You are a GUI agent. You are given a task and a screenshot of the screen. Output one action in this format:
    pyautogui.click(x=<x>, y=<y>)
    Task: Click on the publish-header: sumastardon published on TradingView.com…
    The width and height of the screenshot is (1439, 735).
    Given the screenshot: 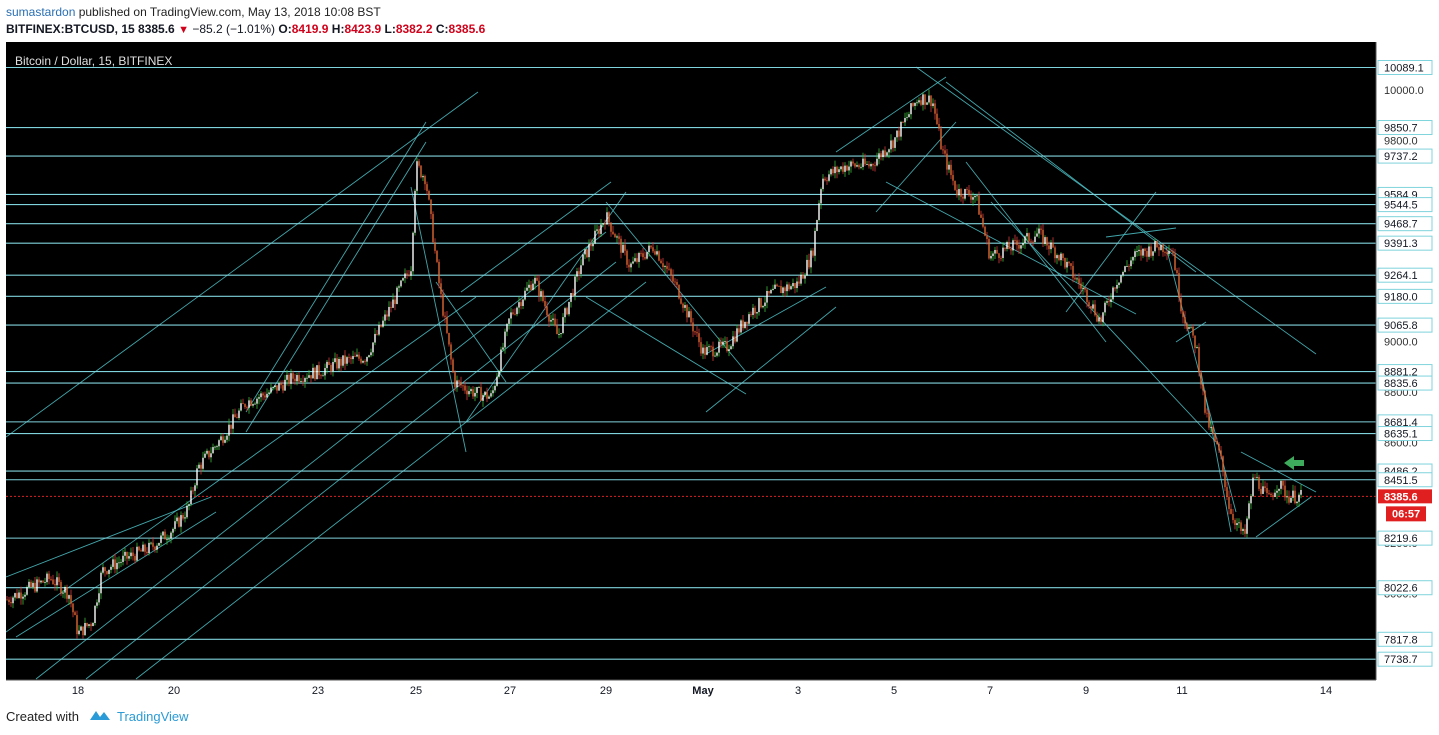 What is the action you would take?
    pyautogui.click(x=245, y=21)
    